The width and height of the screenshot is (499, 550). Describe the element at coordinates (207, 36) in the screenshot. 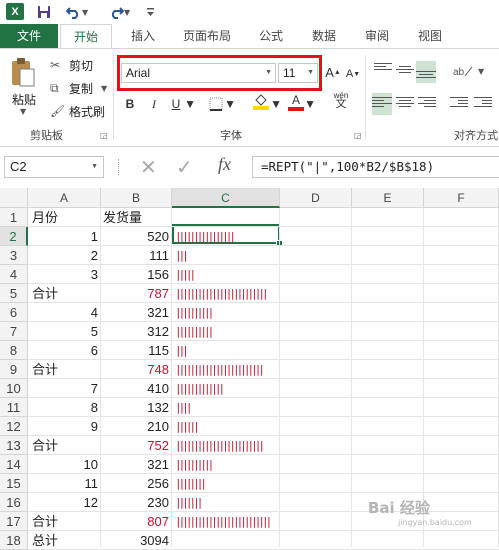

I see `tab-page-layout: 页面布局` at that location.